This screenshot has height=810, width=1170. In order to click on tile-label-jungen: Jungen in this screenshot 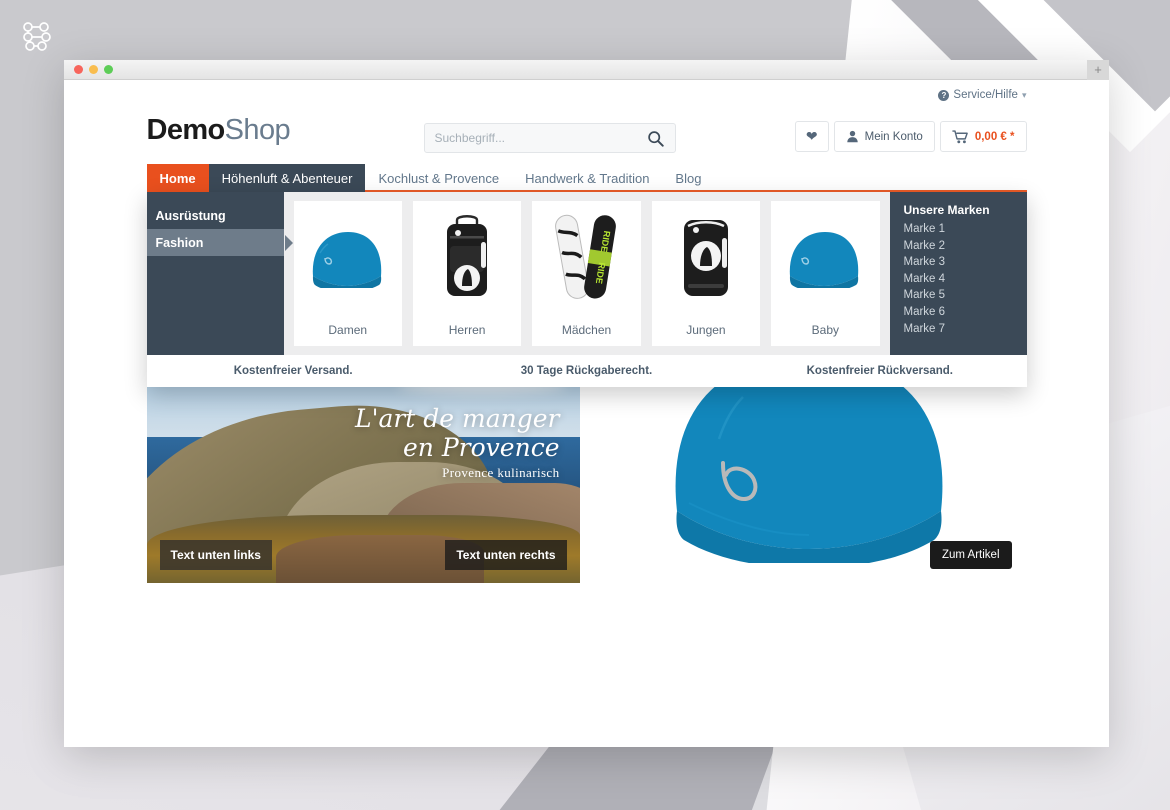, I will do `click(706, 330)`.